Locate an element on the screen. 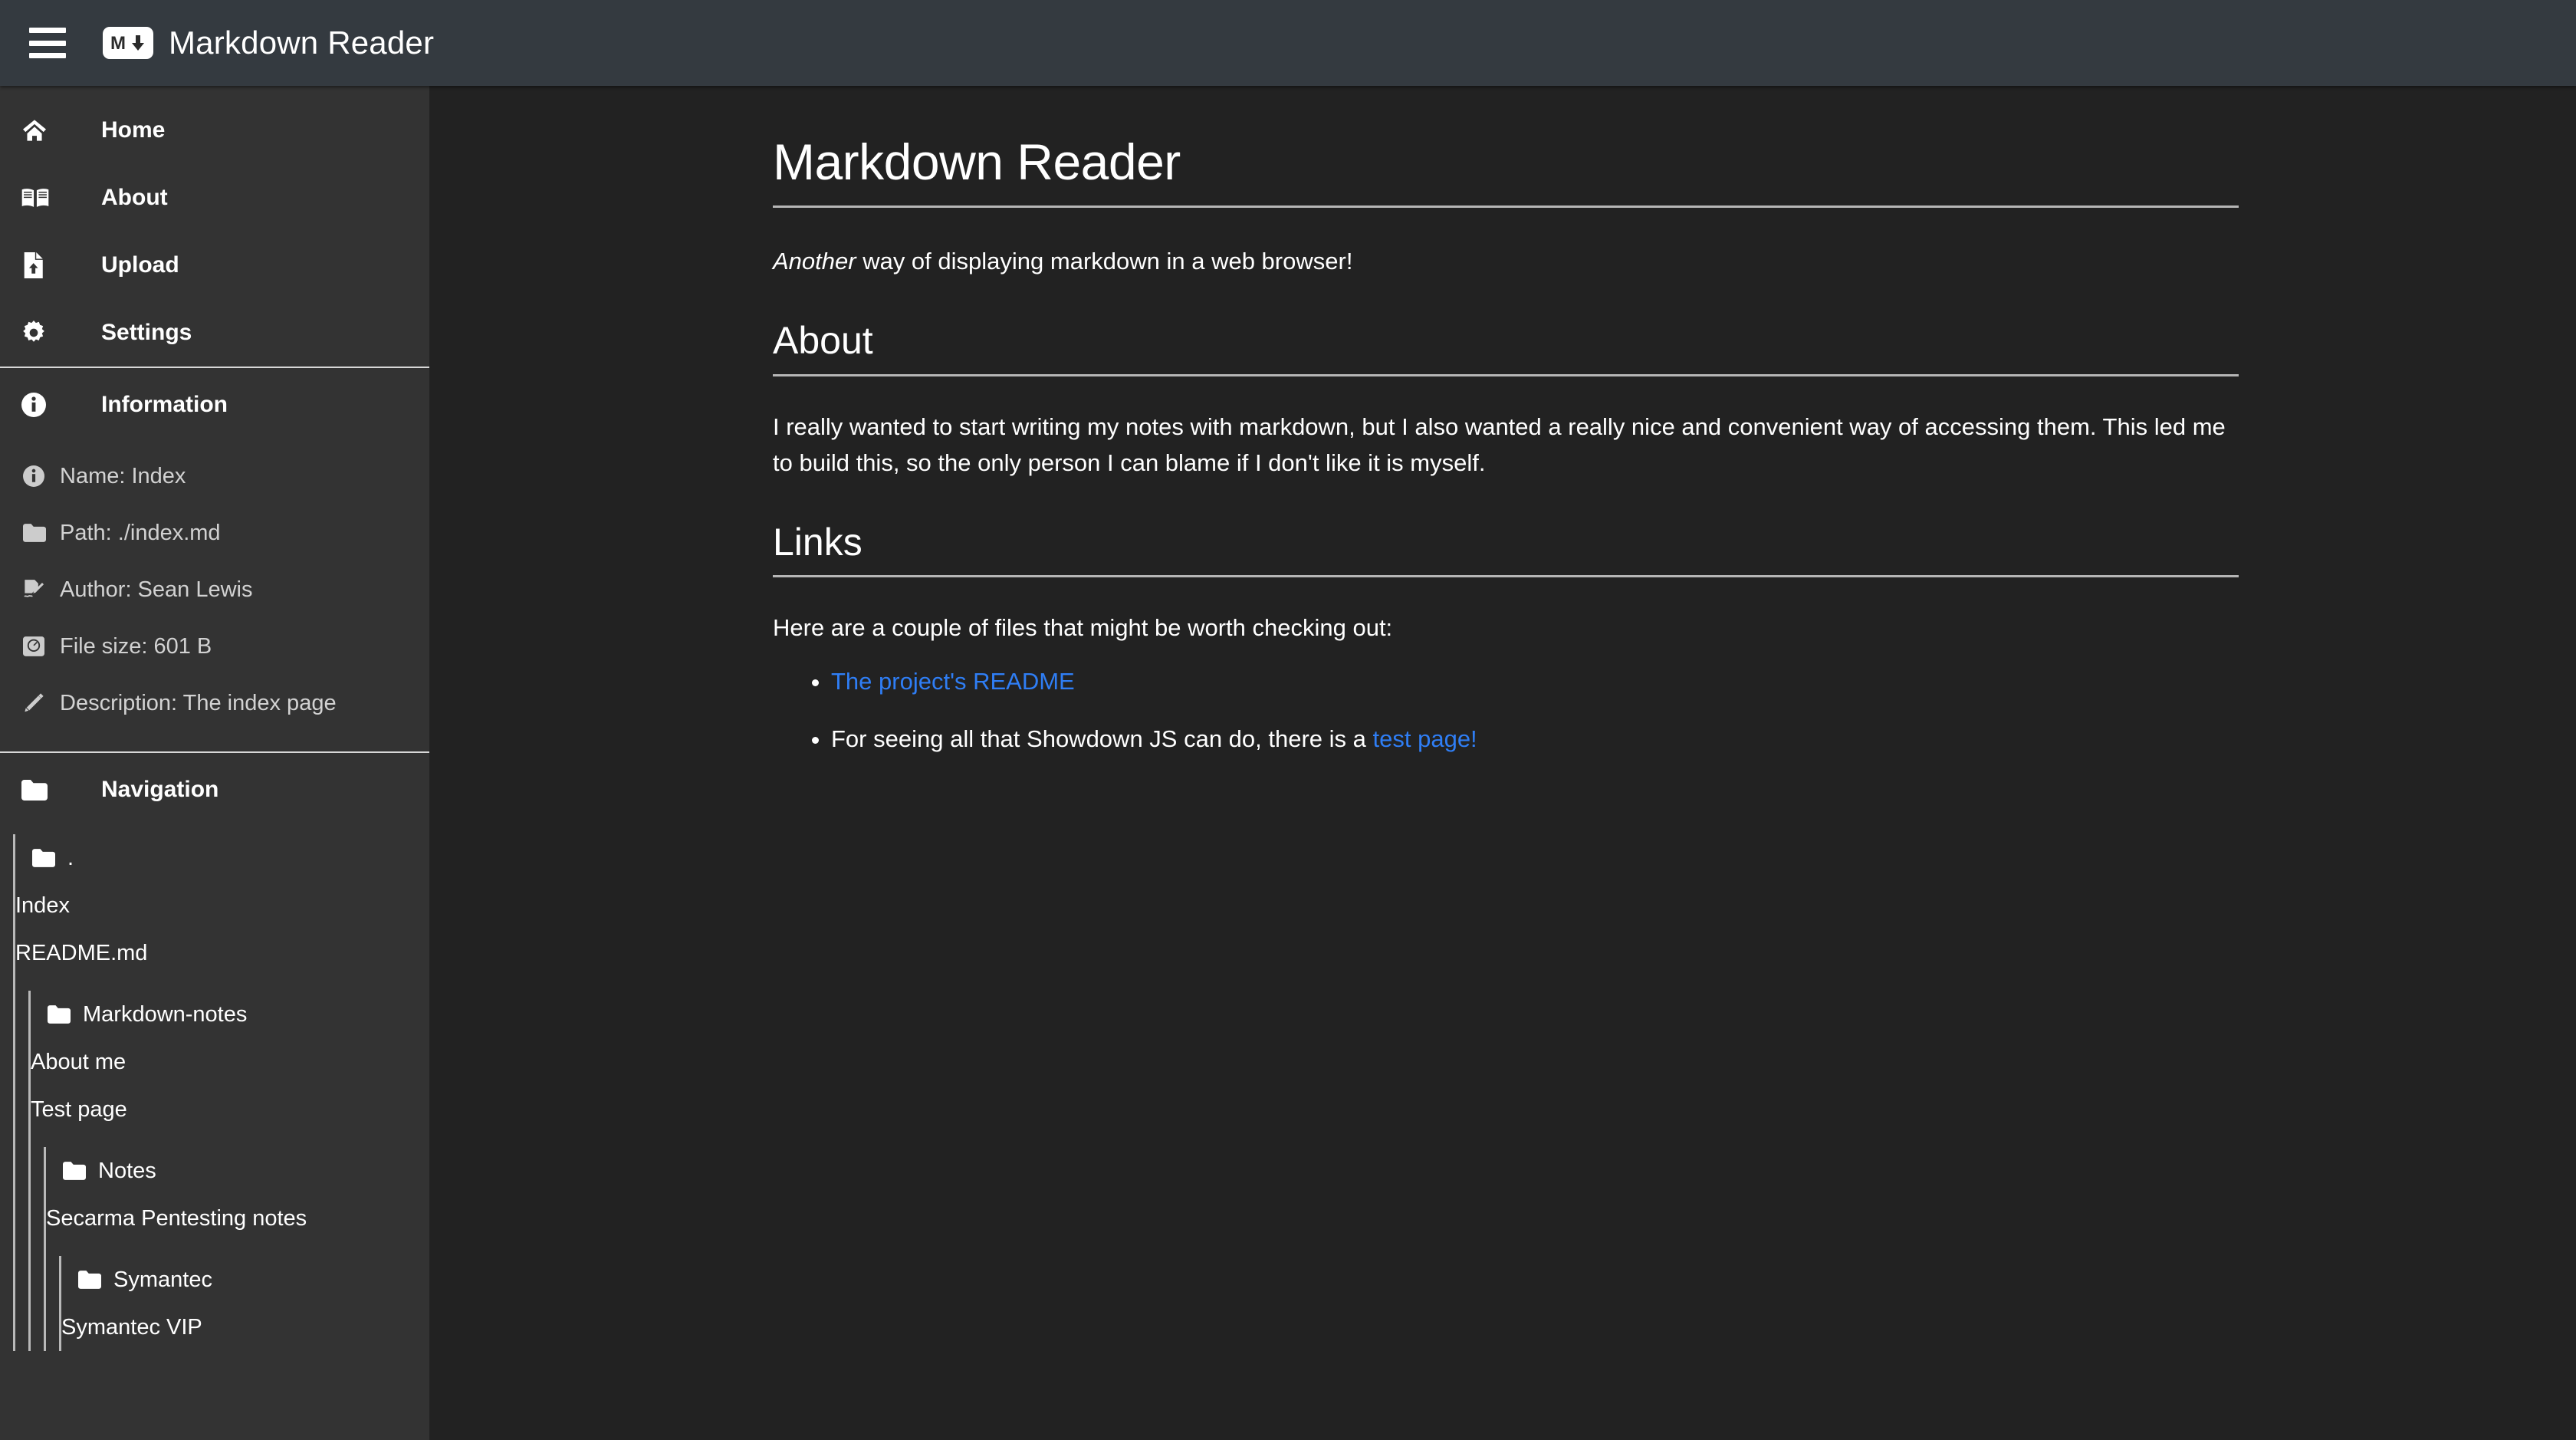 This screenshot has height=1440, width=2576. tree-folder-root: . is located at coordinates (222, 858).